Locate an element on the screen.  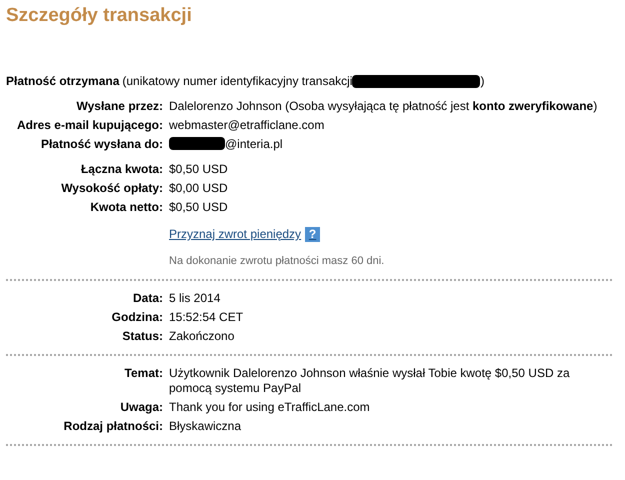
field-value: 15:52:54 CET is located at coordinates (206, 317).